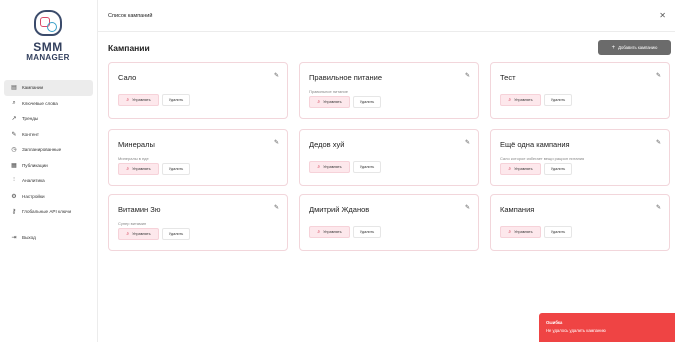 This screenshot has width=675, height=342. I want to click on logo-text-smm: SMM, so click(48, 47).